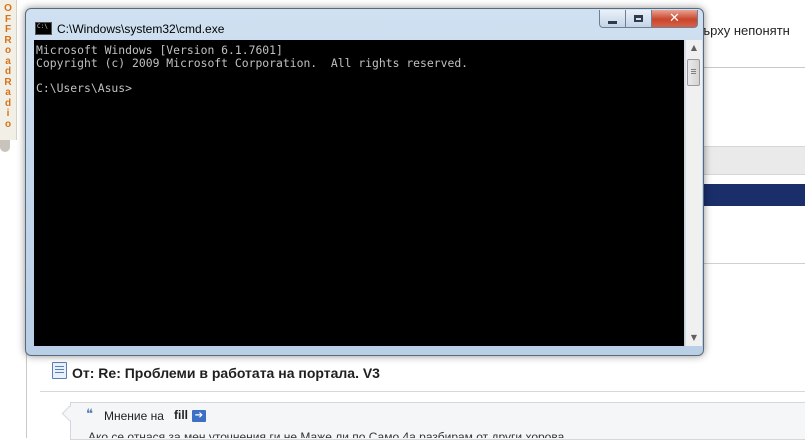 This screenshot has width=805, height=440. Describe the element at coordinates (89, 414) in the screenshot. I see `quote-icon: ❝` at that location.